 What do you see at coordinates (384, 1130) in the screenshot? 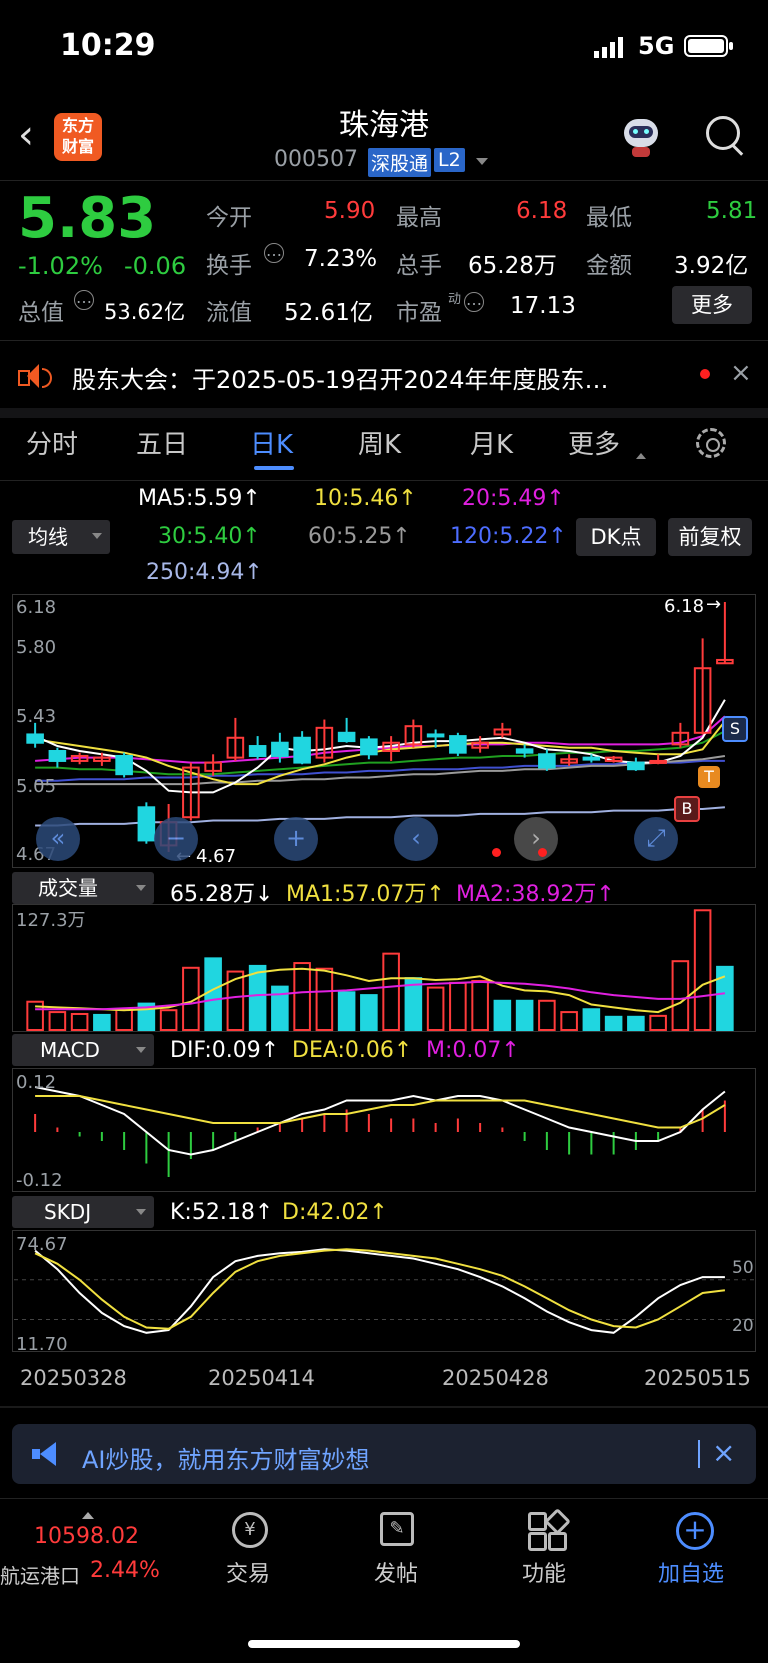
I see `macd-panel` at bounding box center [384, 1130].